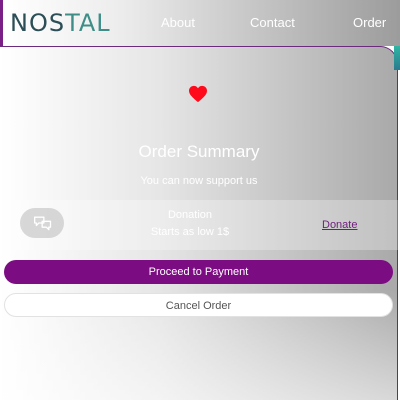 The height and width of the screenshot is (400, 400). What do you see at coordinates (199, 151) in the screenshot?
I see `order-summary-title: Order Summary` at bounding box center [199, 151].